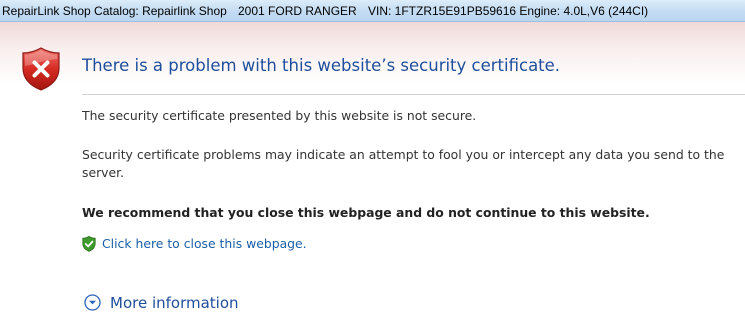  I want to click on heading-divider, so click(413, 94).